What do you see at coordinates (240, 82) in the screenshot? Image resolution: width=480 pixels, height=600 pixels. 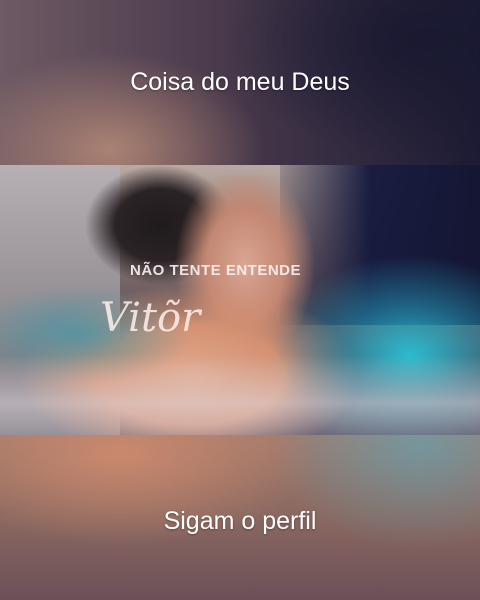 I see `top-caption: Coisa do meu Deus` at bounding box center [240, 82].